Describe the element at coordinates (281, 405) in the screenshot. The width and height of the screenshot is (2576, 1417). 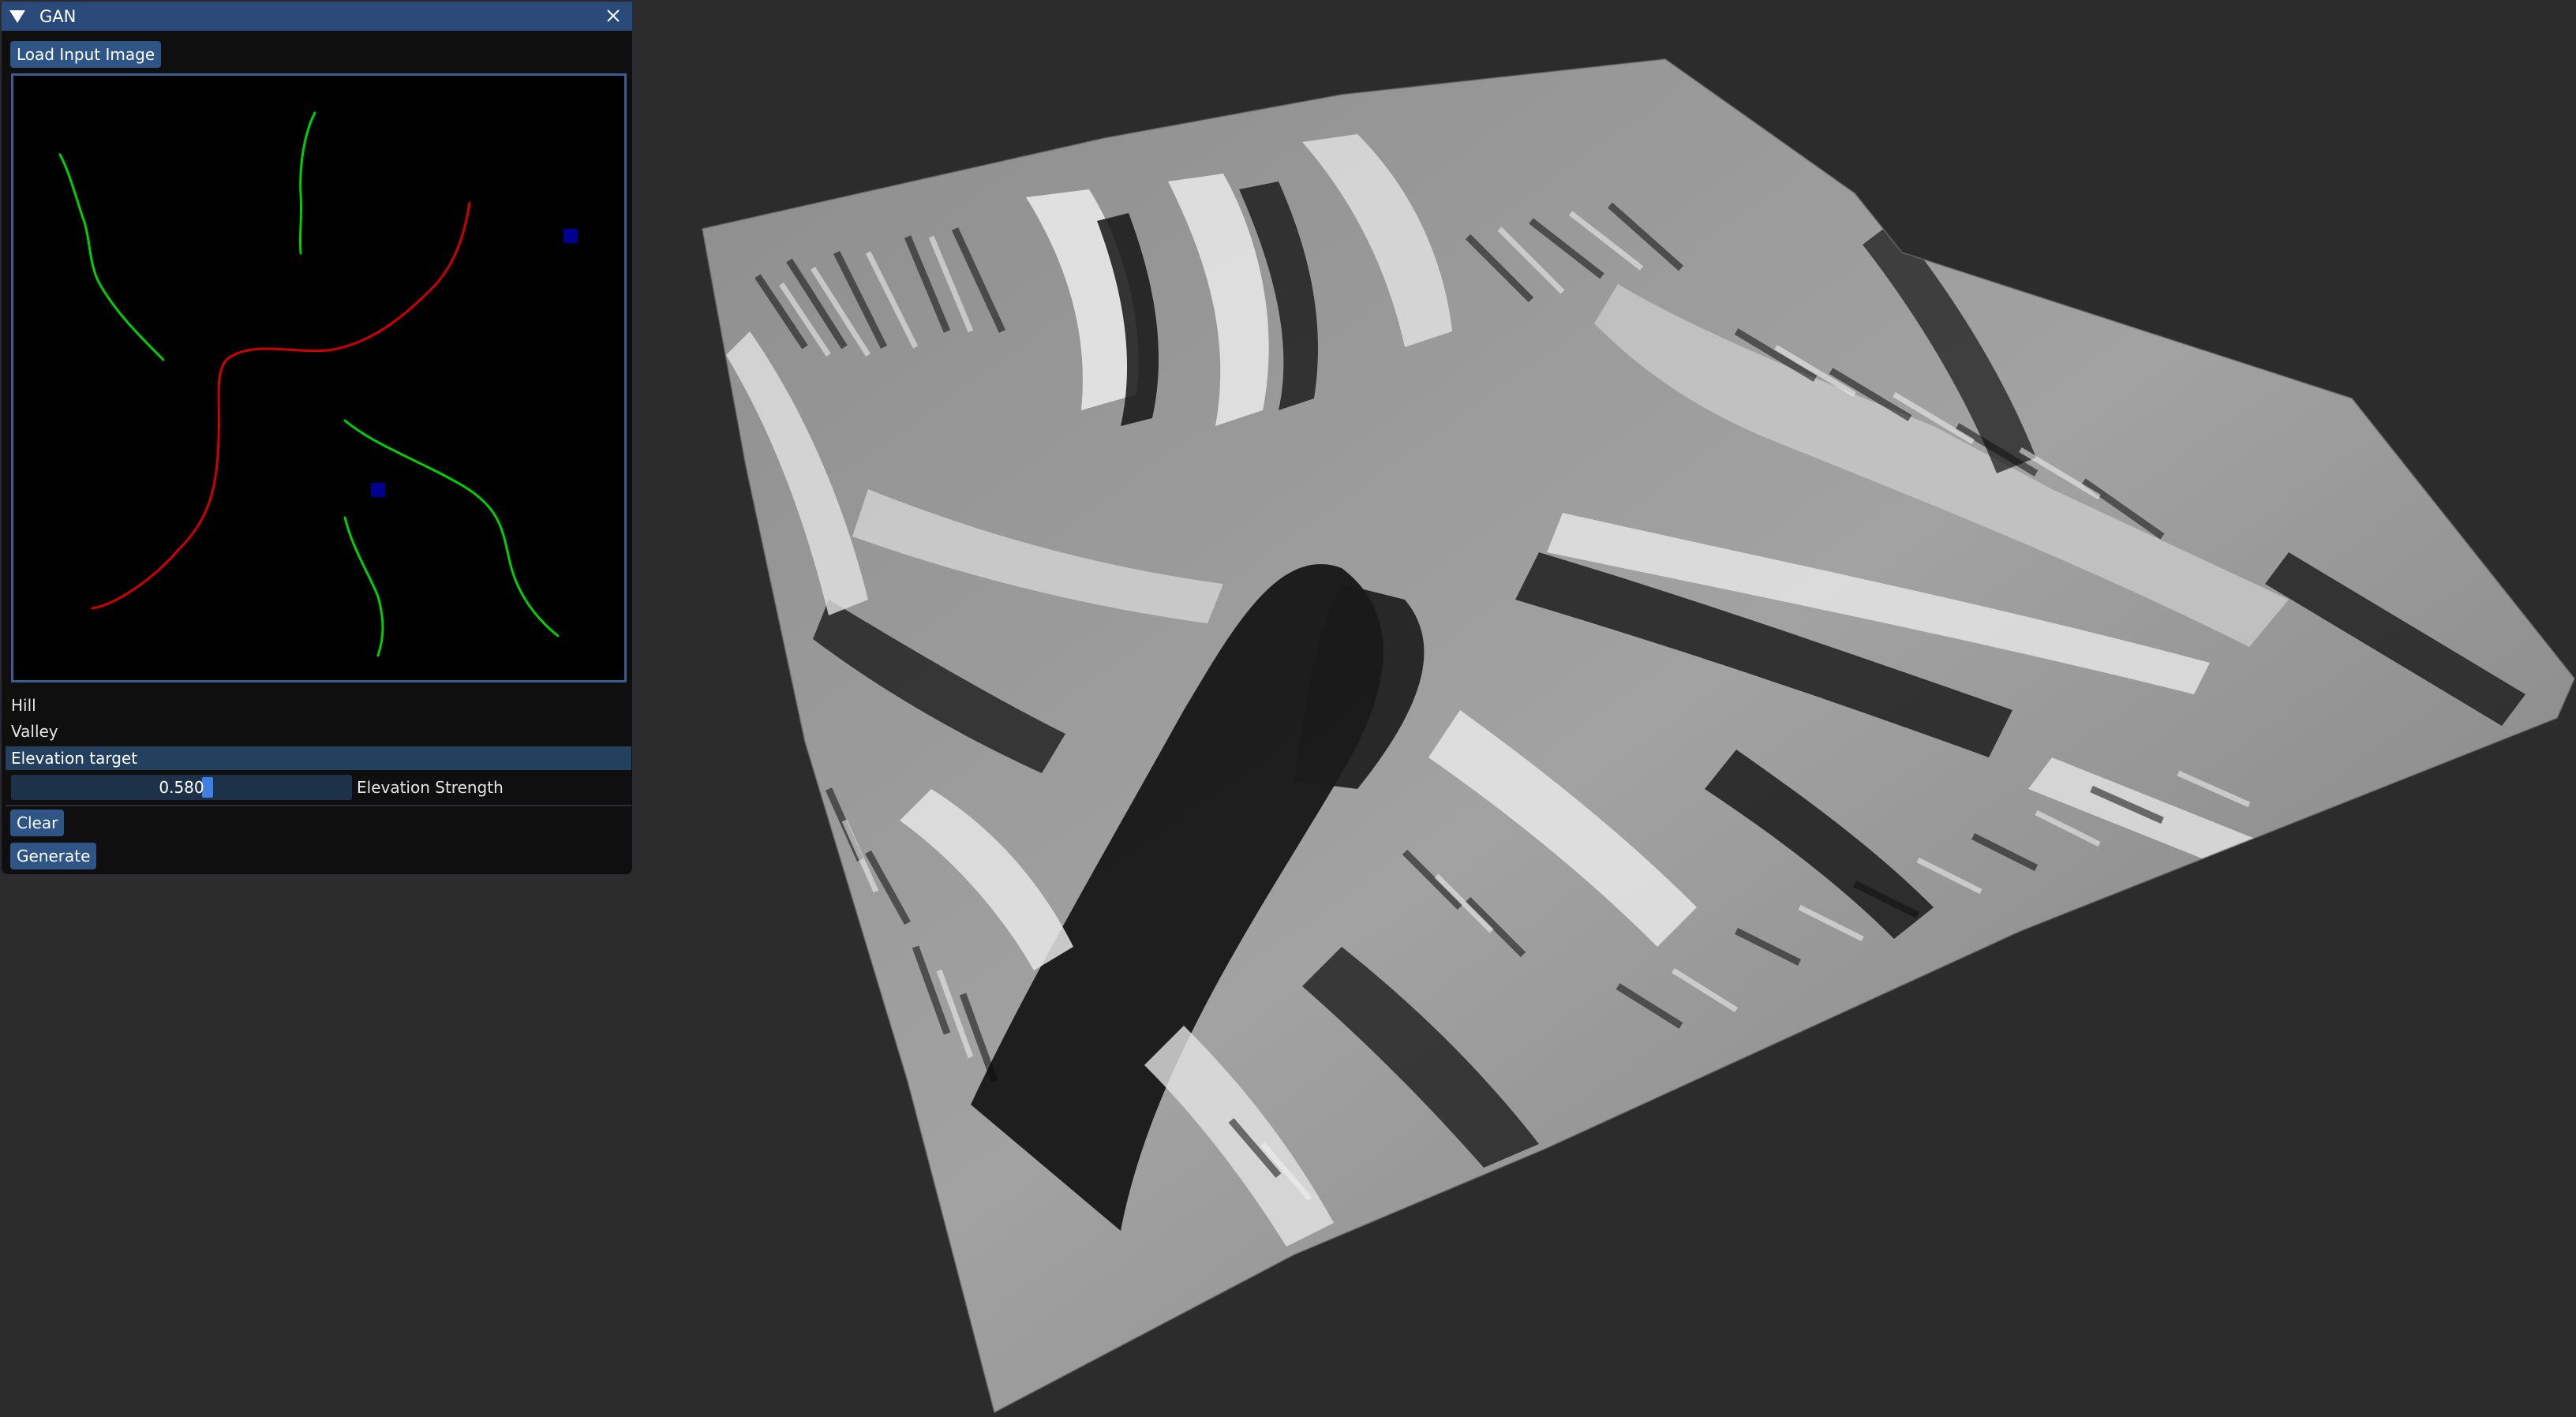
I see `valley-stroke` at that location.